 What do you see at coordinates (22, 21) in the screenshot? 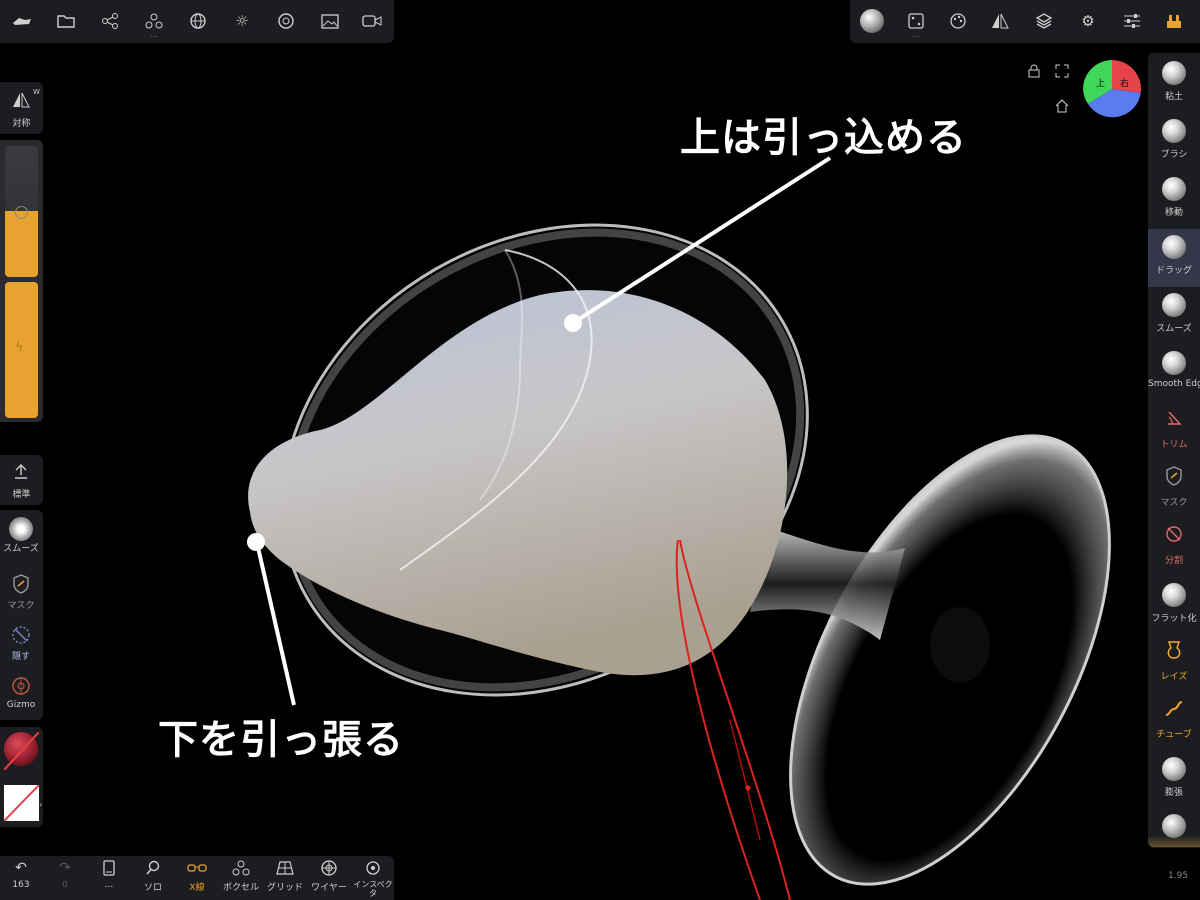
I see `ship-icon` at bounding box center [22, 21].